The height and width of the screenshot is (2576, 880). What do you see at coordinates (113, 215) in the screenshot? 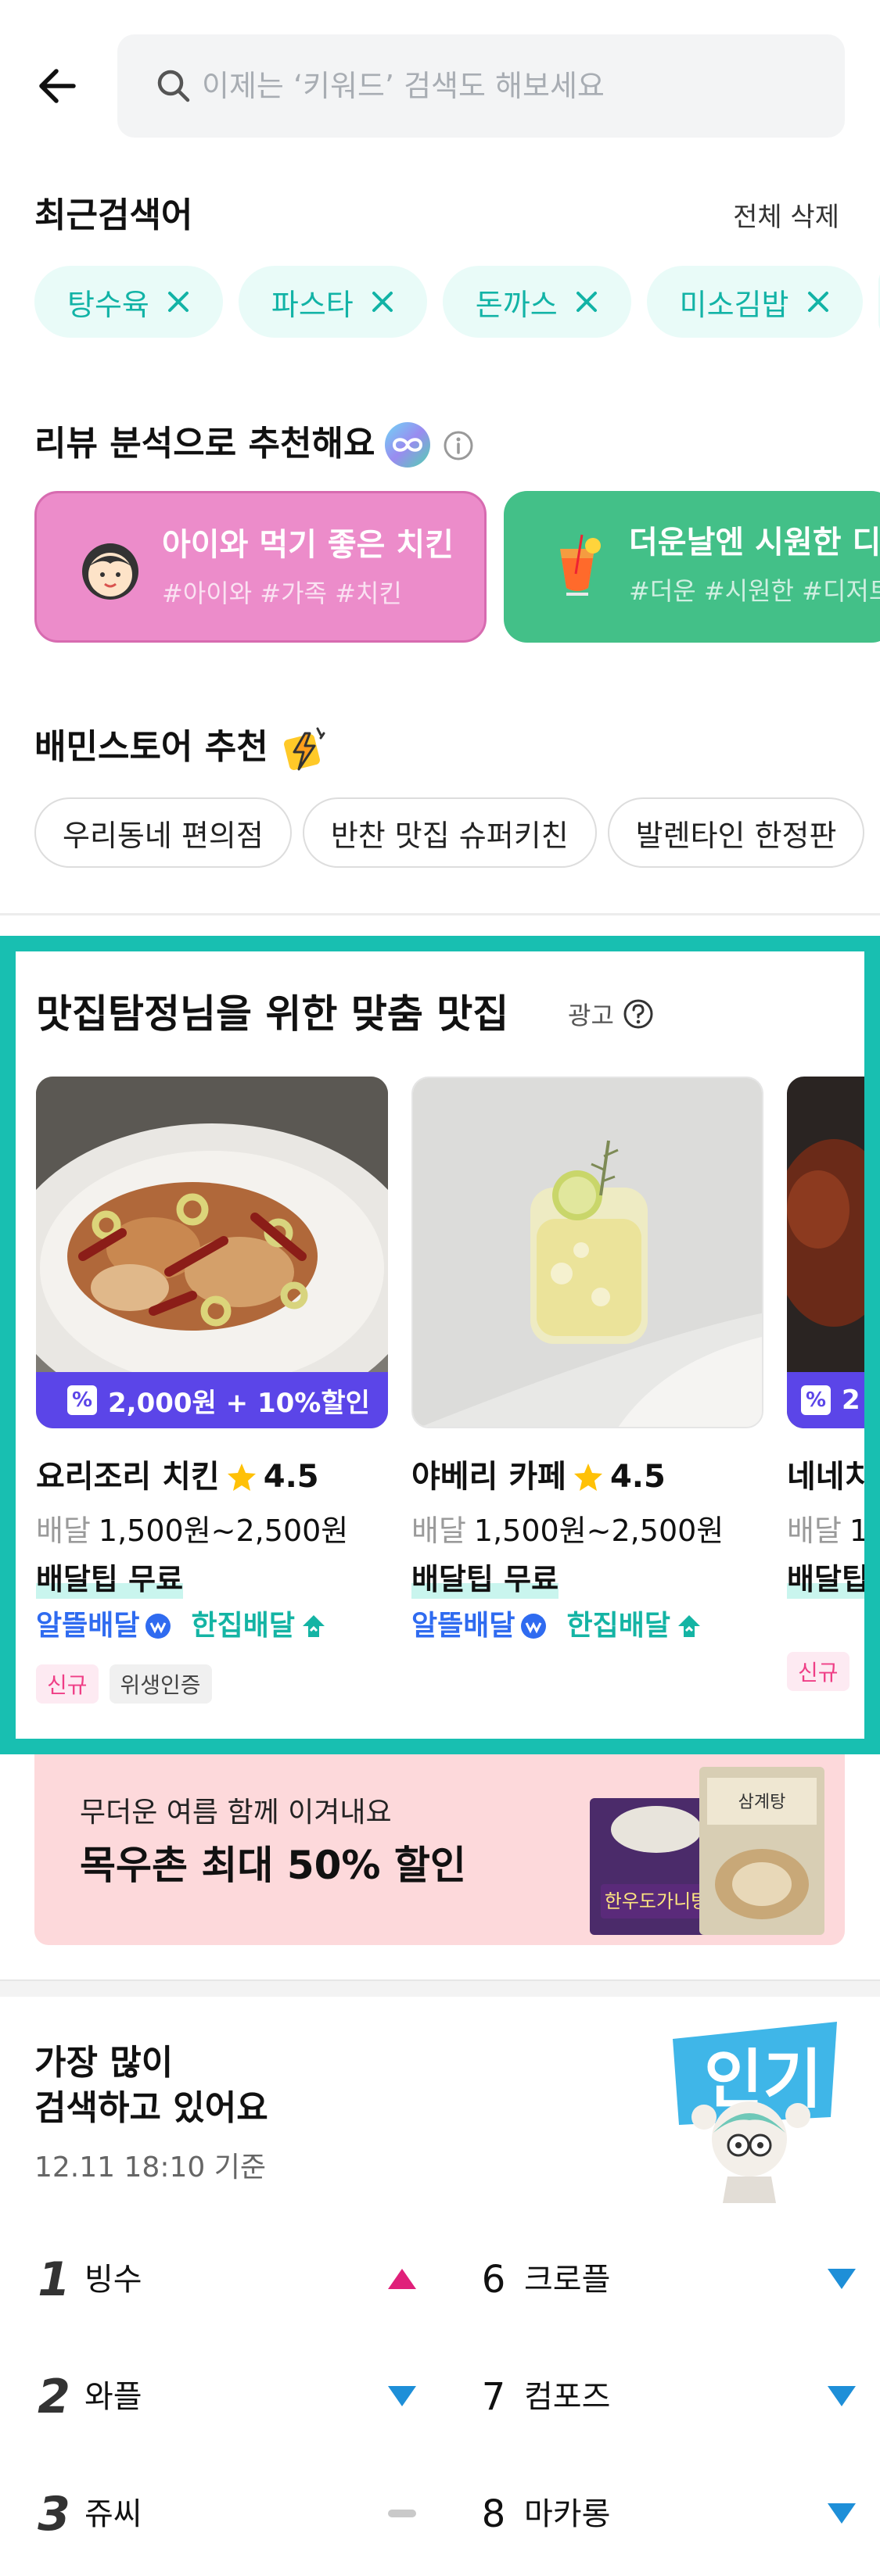
I see `recent-searches-title: 최근검색어` at bounding box center [113, 215].